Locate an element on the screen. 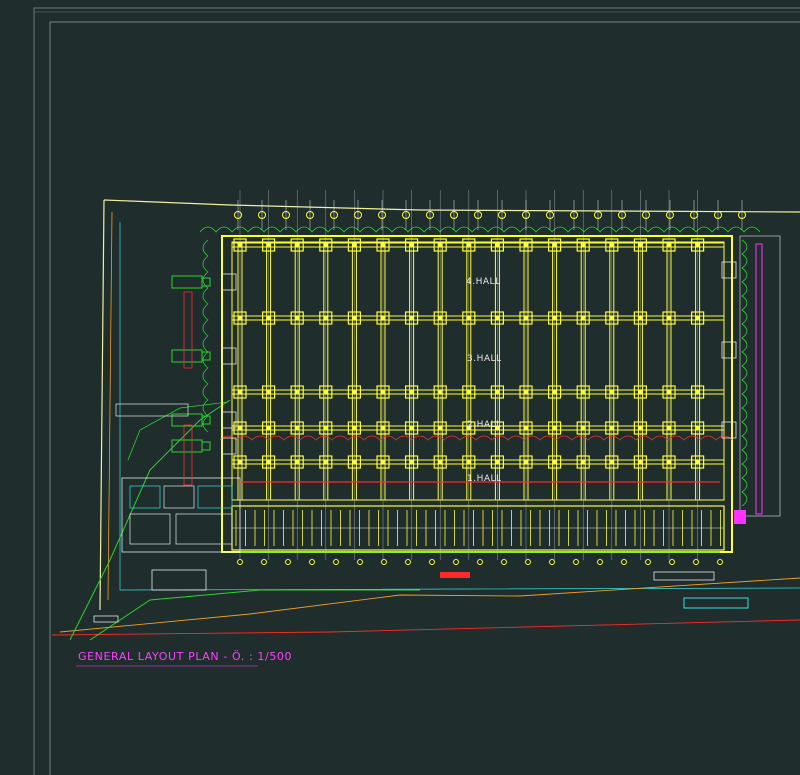 The height and width of the screenshot is (775, 800). hedge-west is located at coordinates (205, 336).